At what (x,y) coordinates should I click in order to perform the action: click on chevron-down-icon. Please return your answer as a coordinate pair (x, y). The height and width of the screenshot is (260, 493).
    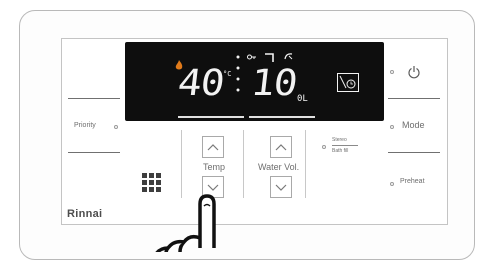
    Looking at the image, I should click on (281, 187).